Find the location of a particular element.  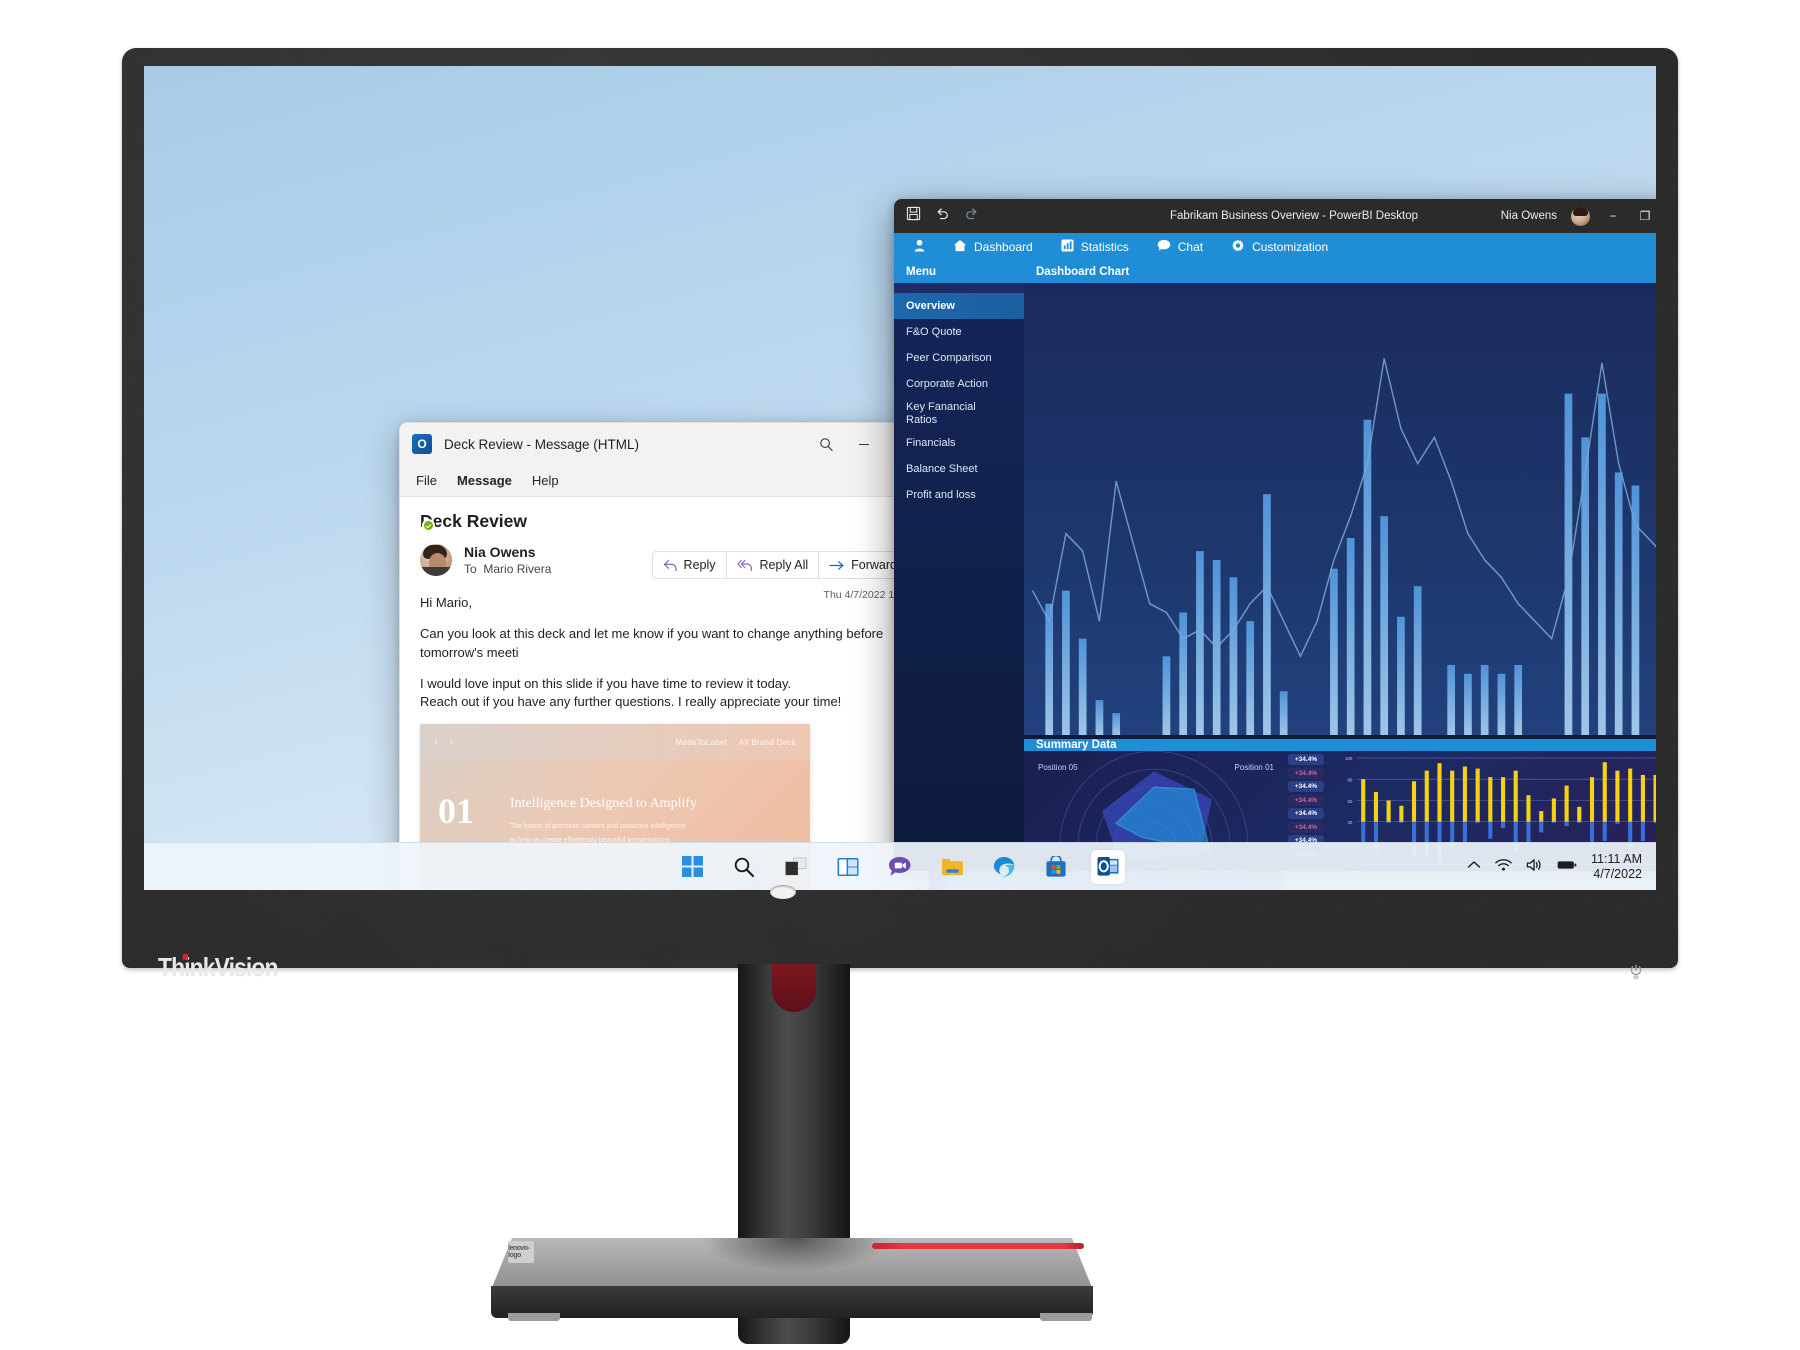

widgets-button is located at coordinates (848, 867).